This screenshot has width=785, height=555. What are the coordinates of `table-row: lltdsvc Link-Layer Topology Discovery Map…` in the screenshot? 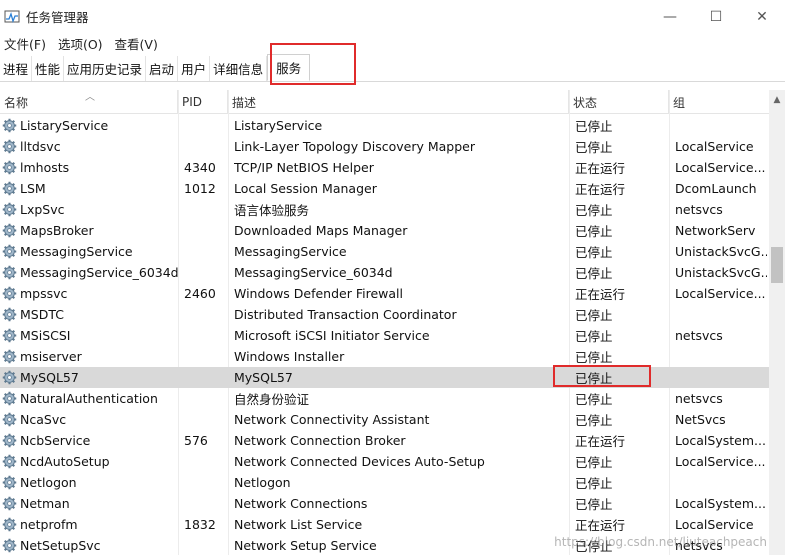 It's located at (384, 146).